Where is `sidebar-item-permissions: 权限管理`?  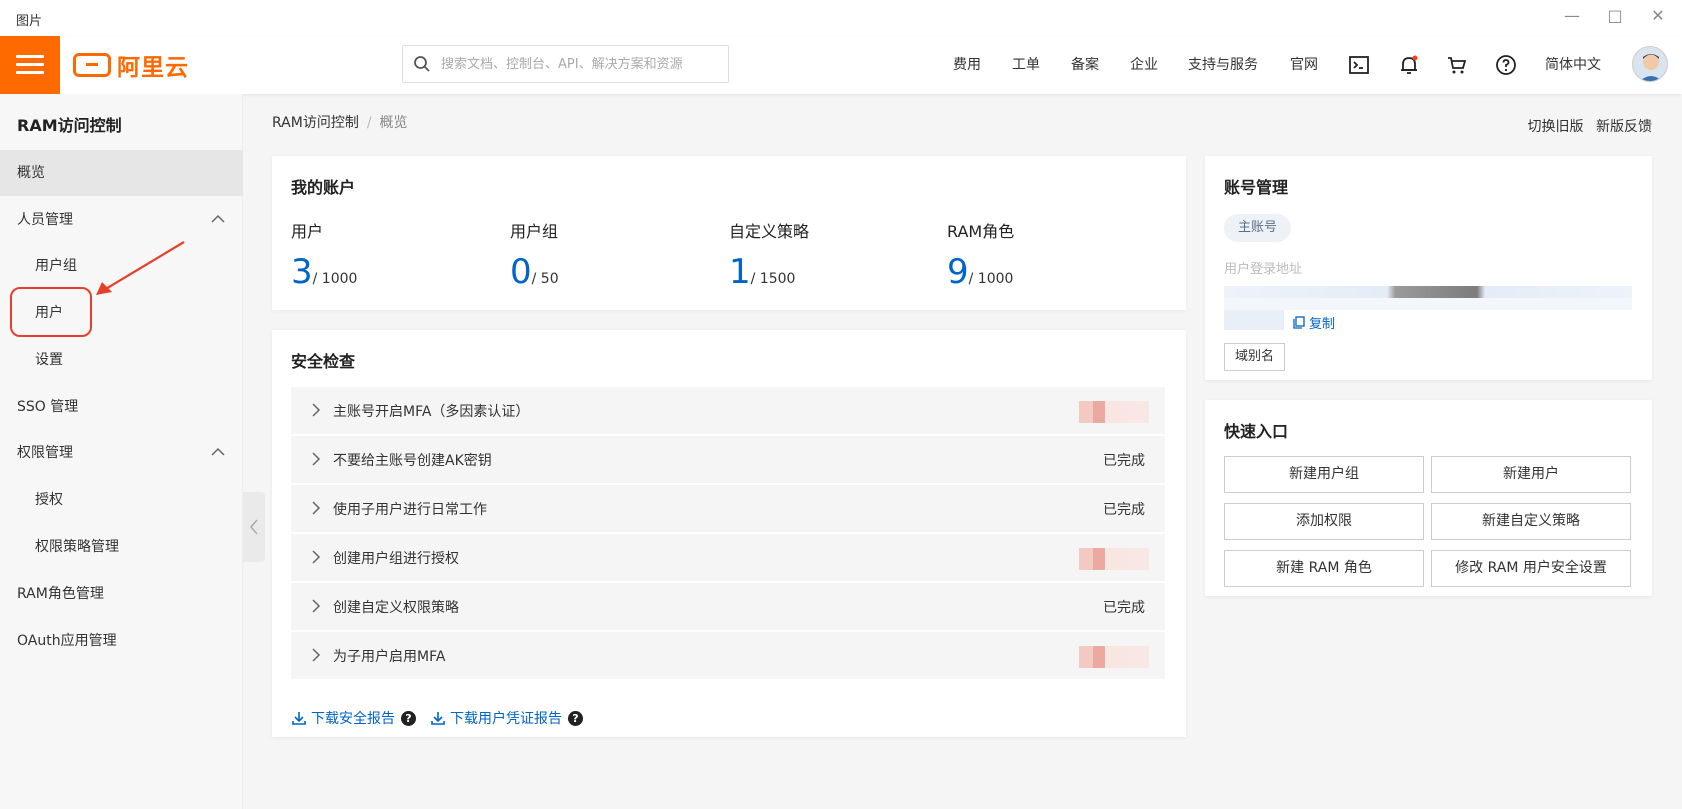
sidebar-item-permissions: 权限管理 is located at coordinates (121, 453).